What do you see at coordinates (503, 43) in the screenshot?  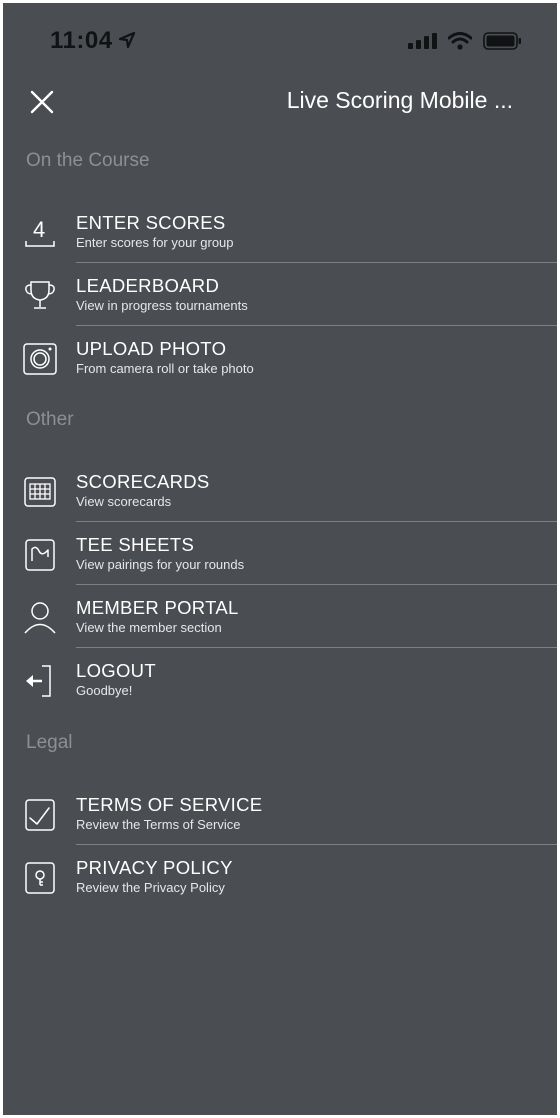 I see `battery-icon` at bounding box center [503, 43].